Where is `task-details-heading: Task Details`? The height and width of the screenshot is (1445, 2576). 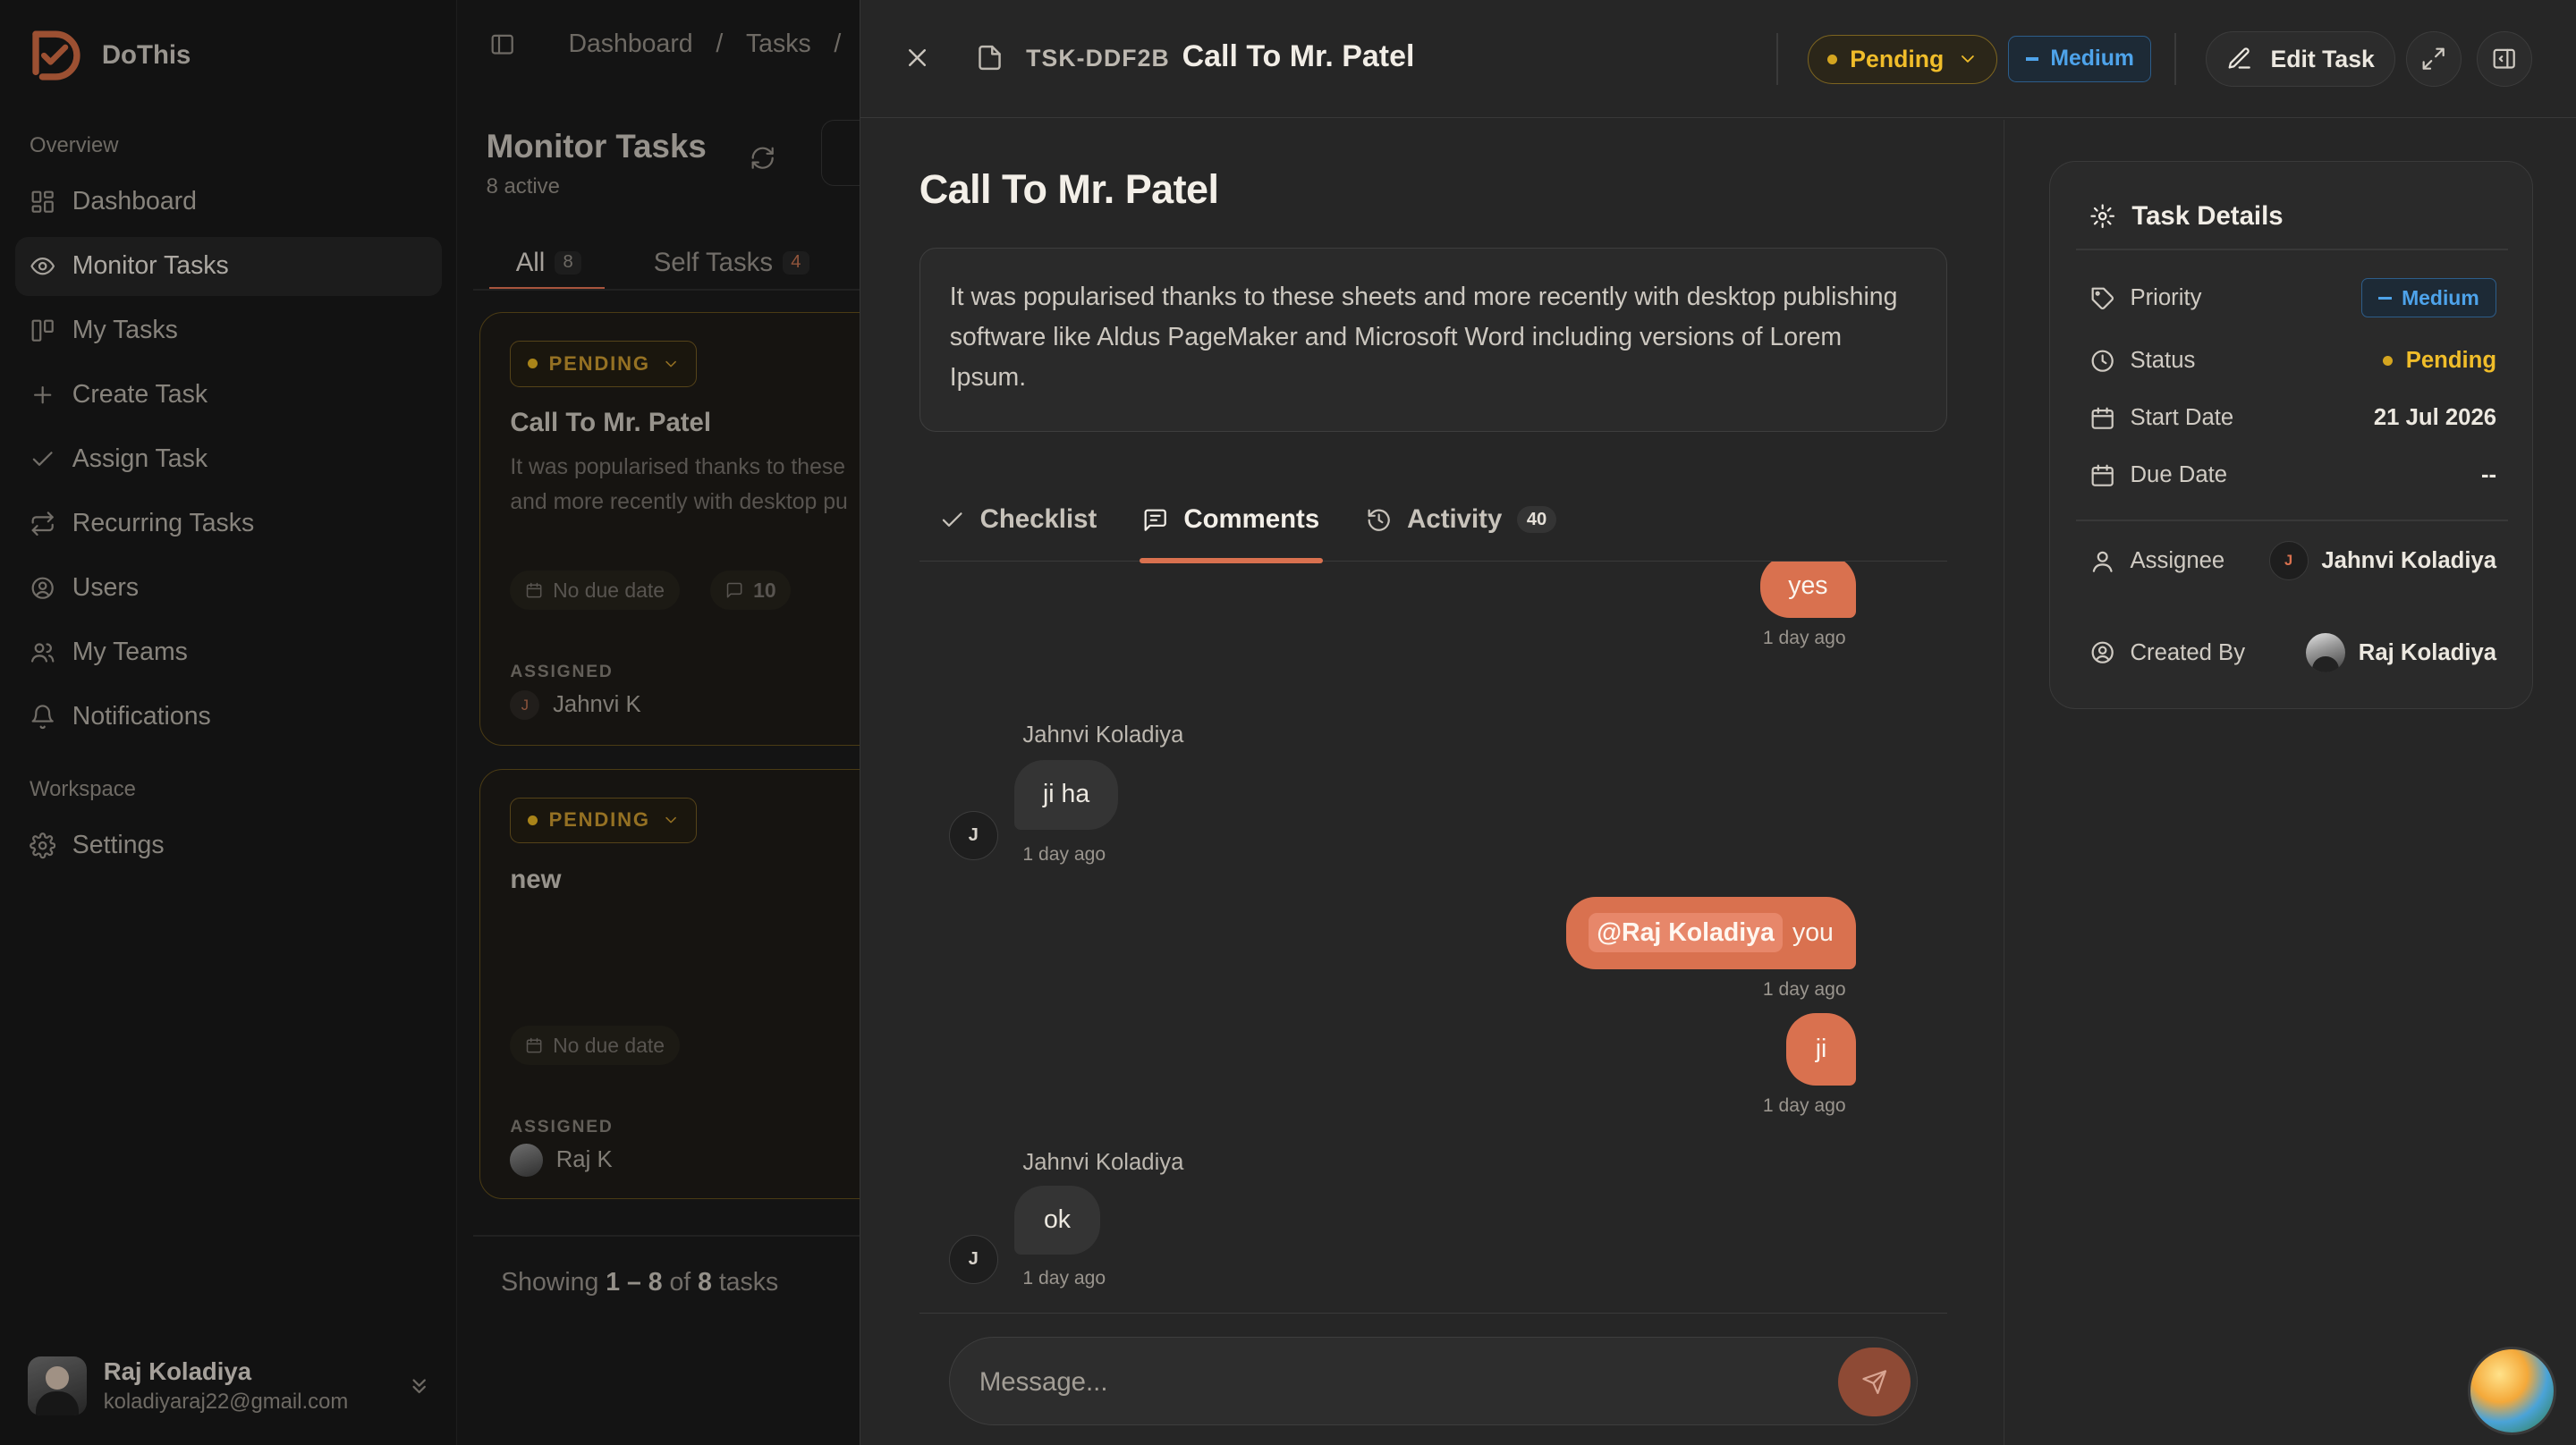 task-details-heading: Task Details is located at coordinates (2186, 216).